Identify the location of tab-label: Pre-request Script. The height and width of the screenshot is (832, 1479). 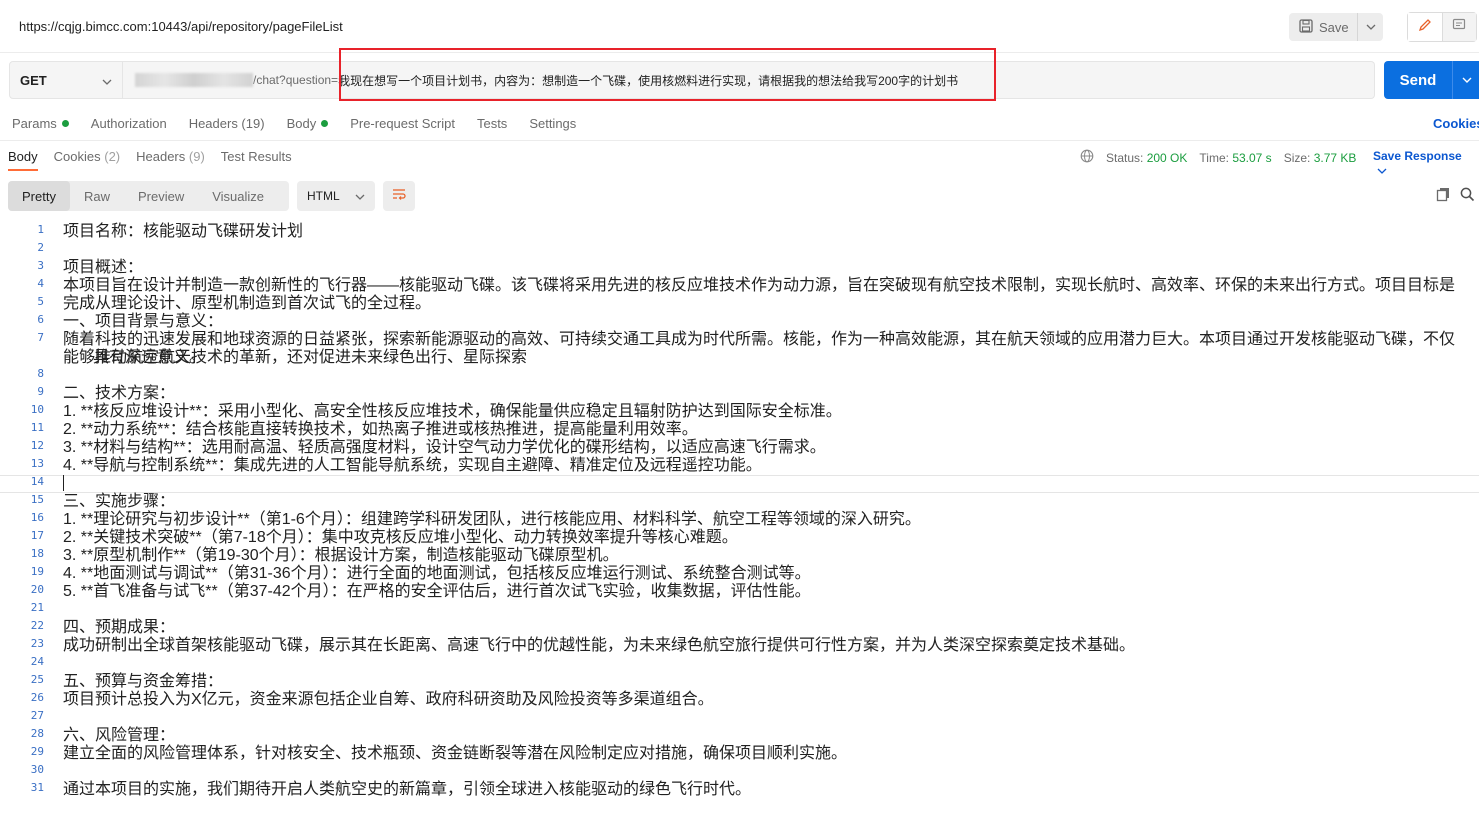
(402, 123).